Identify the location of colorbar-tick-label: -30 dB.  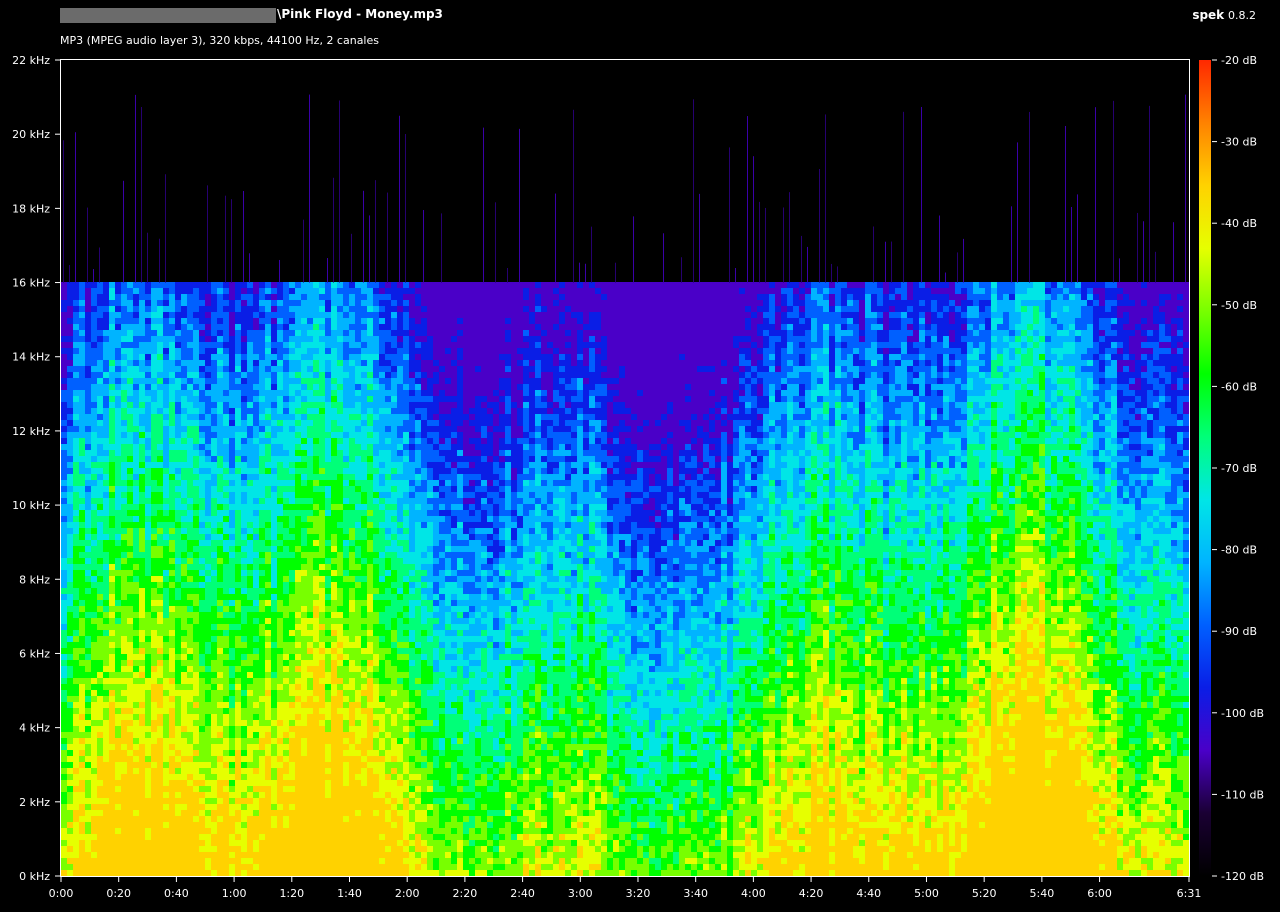
(1239, 142).